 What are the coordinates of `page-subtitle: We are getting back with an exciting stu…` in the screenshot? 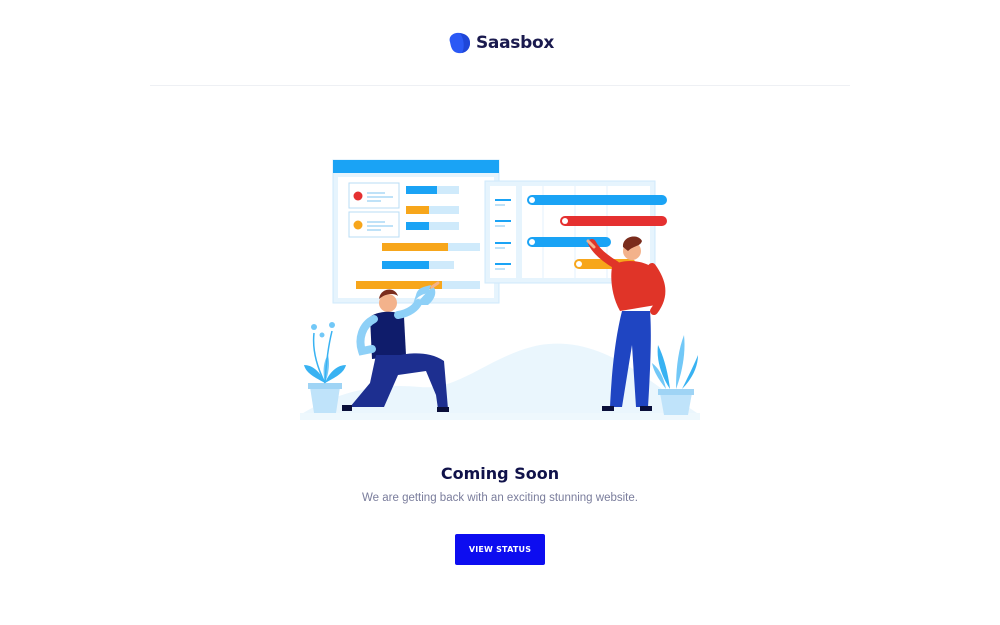 It's located at (500, 498).